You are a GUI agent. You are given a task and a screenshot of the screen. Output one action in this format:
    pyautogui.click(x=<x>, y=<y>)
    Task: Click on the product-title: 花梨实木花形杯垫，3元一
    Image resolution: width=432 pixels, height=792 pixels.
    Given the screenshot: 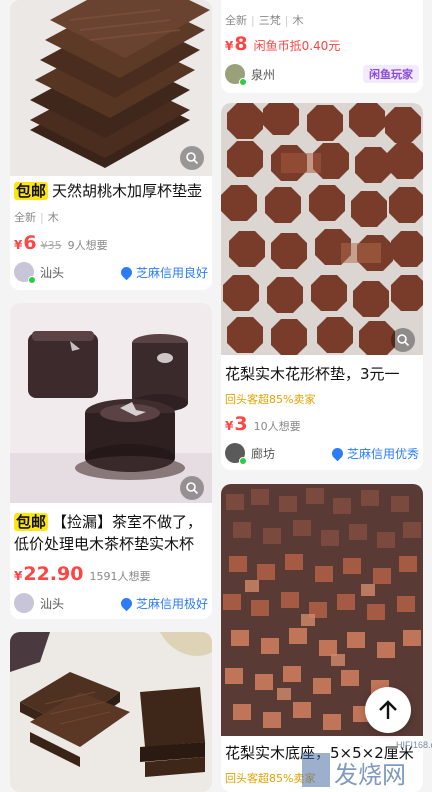 What is the action you would take?
    pyautogui.click(x=312, y=374)
    